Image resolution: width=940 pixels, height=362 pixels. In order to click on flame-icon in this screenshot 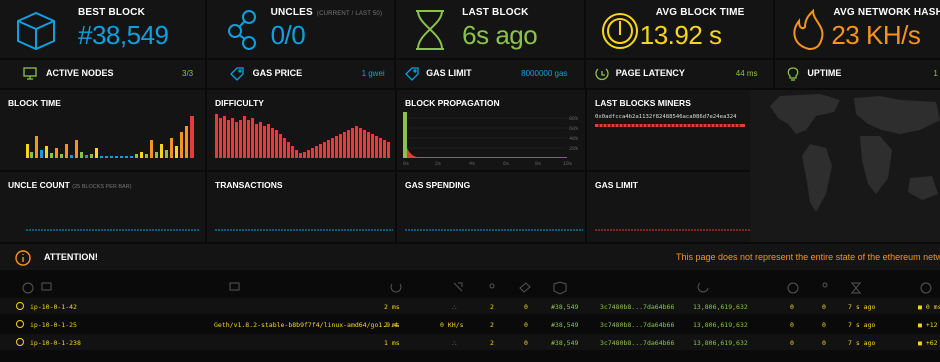, I will do `click(808, 29)`.